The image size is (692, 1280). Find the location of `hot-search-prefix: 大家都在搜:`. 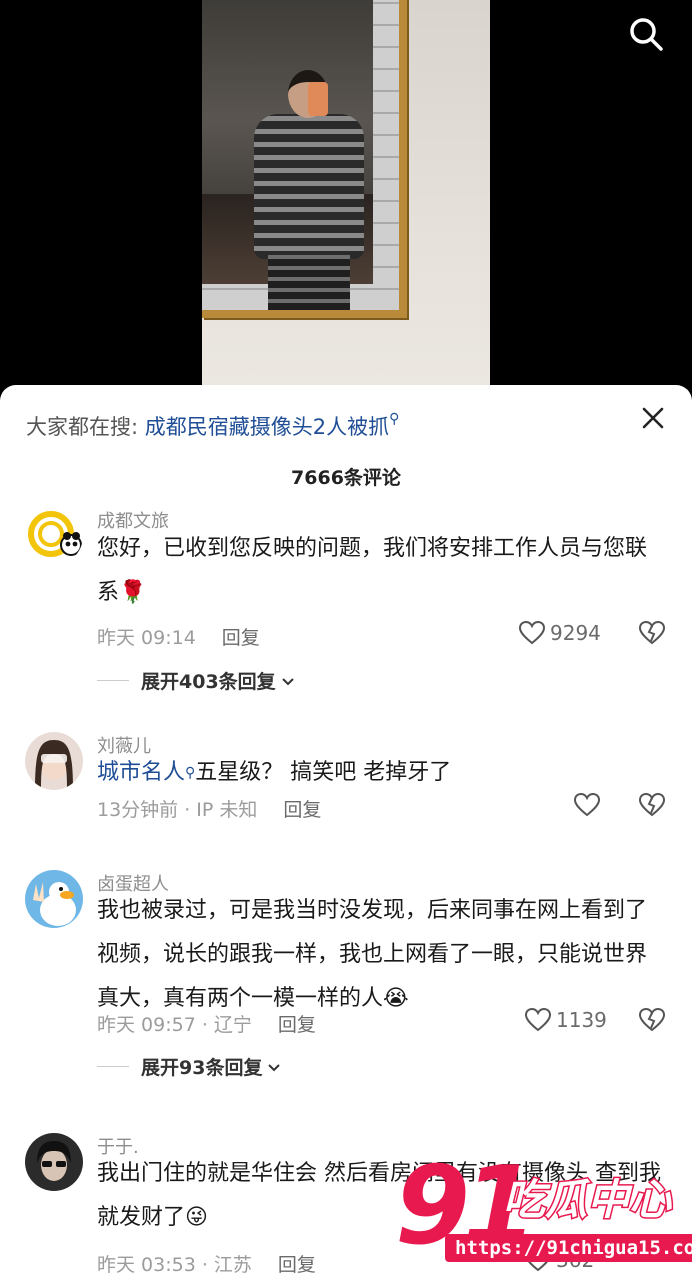

hot-search-prefix: 大家都在搜: is located at coordinates (82, 427).